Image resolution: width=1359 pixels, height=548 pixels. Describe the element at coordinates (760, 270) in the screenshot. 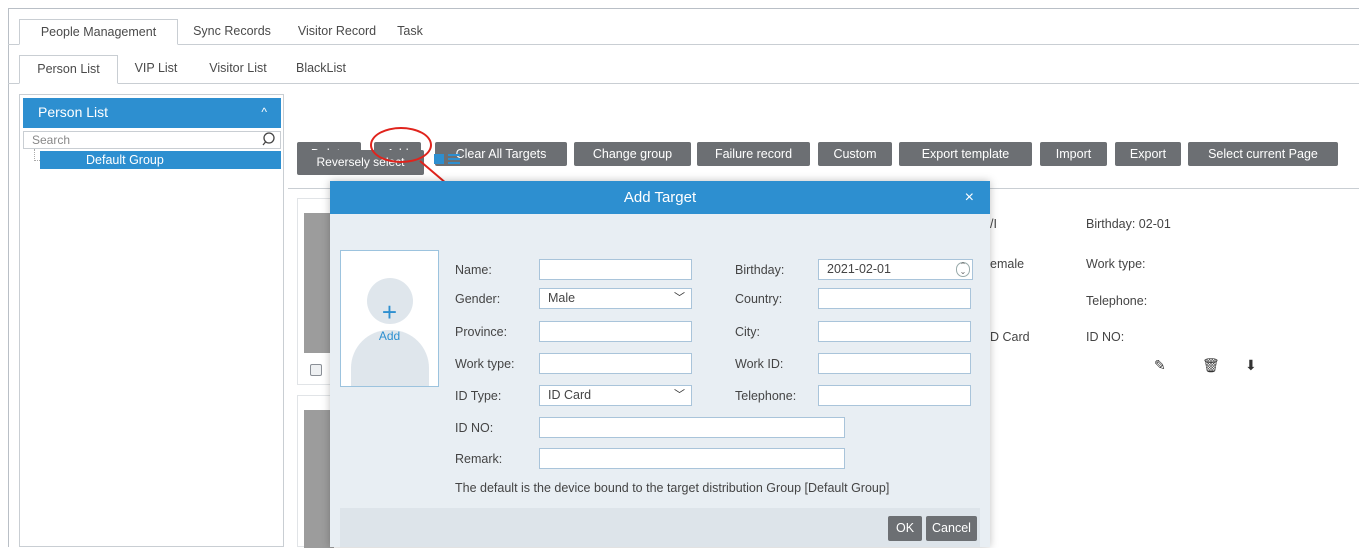

I see `birthday-label: Birthday:` at that location.